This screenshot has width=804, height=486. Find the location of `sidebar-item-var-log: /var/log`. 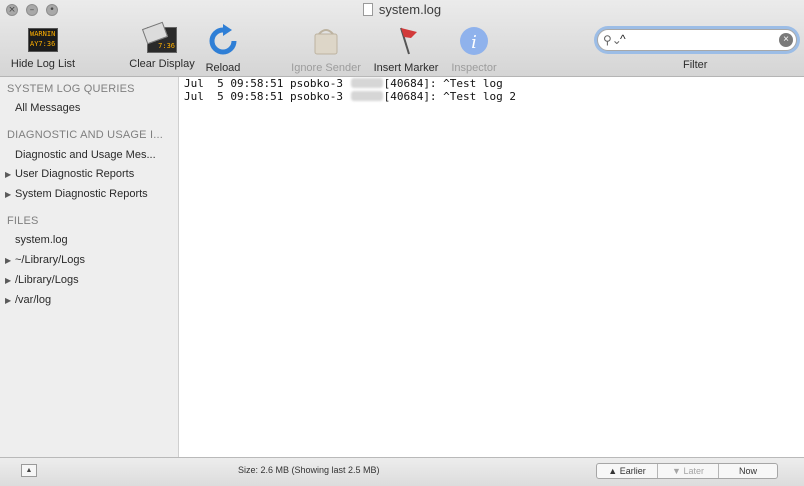

sidebar-item-var-log: /var/log is located at coordinates (33, 300).